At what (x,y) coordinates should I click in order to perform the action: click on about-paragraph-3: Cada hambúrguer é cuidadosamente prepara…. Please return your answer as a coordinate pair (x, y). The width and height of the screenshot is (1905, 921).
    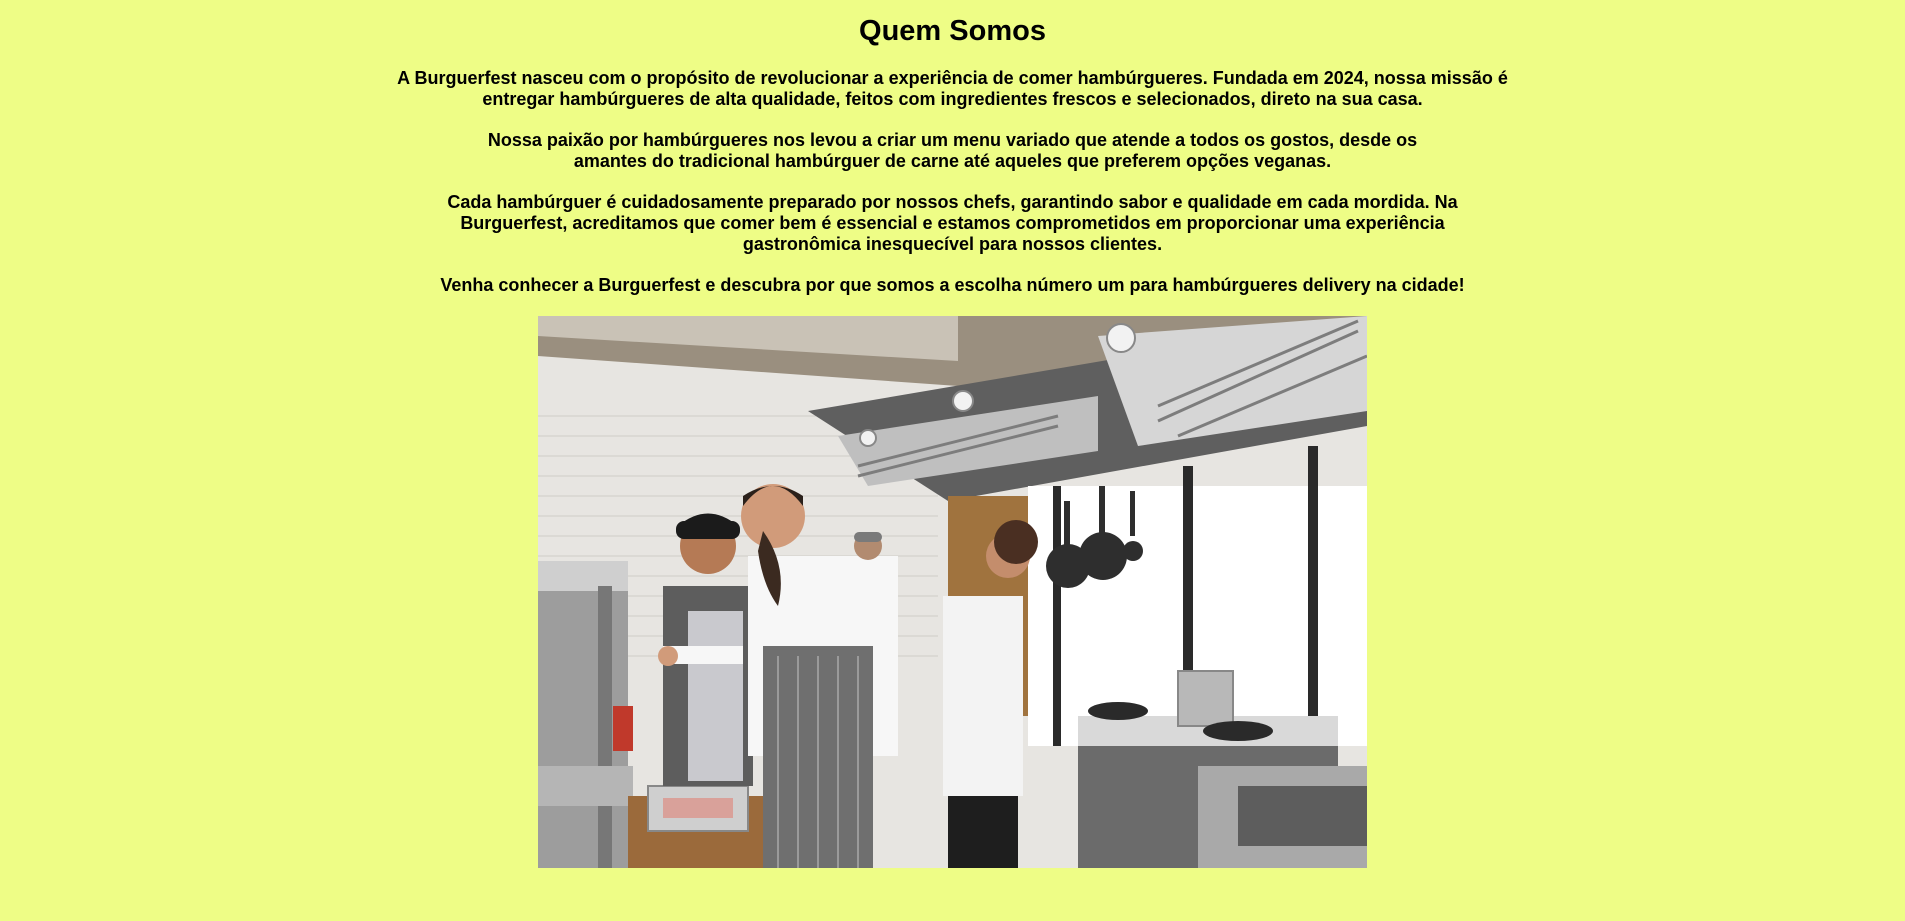
    Looking at the image, I should click on (952, 223).